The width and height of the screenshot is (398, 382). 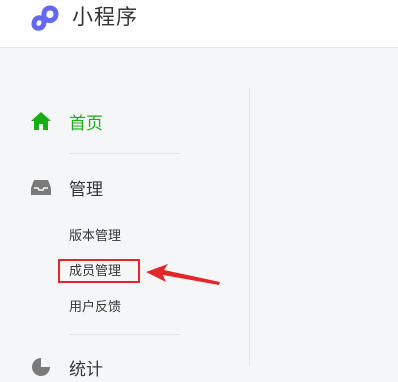 I want to click on sidebar-item-home-label: 首页, so click(x=86, y=123).